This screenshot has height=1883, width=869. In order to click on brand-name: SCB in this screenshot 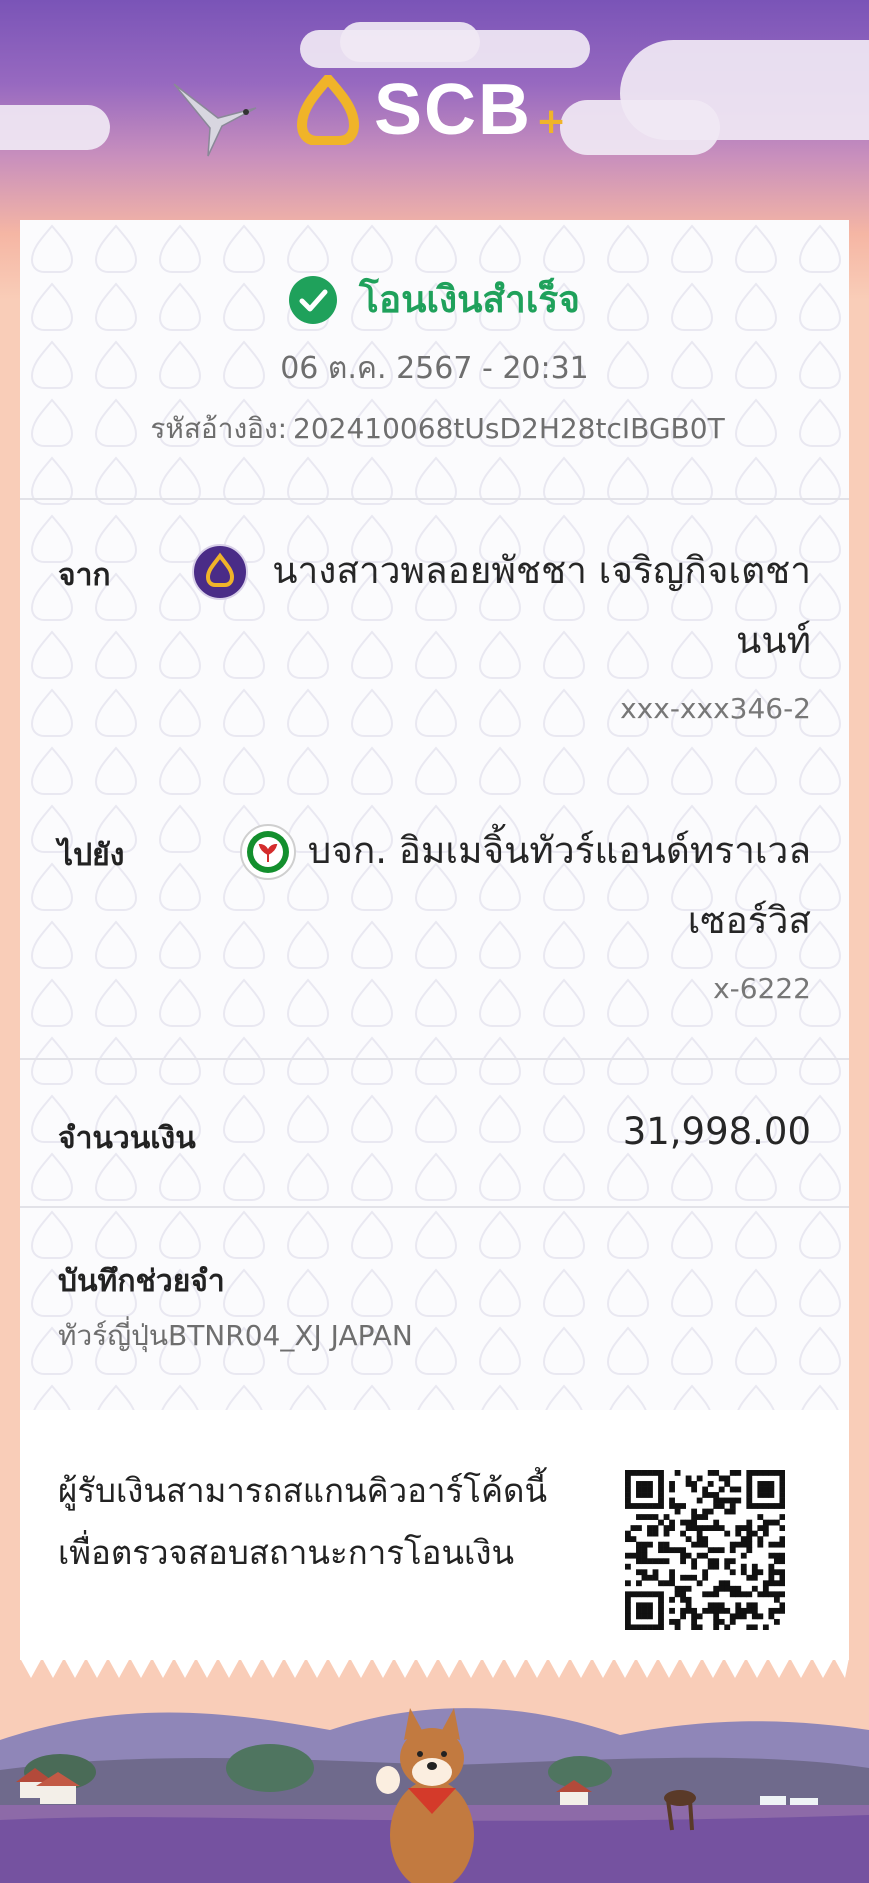, I will do `click(453, 110)`.